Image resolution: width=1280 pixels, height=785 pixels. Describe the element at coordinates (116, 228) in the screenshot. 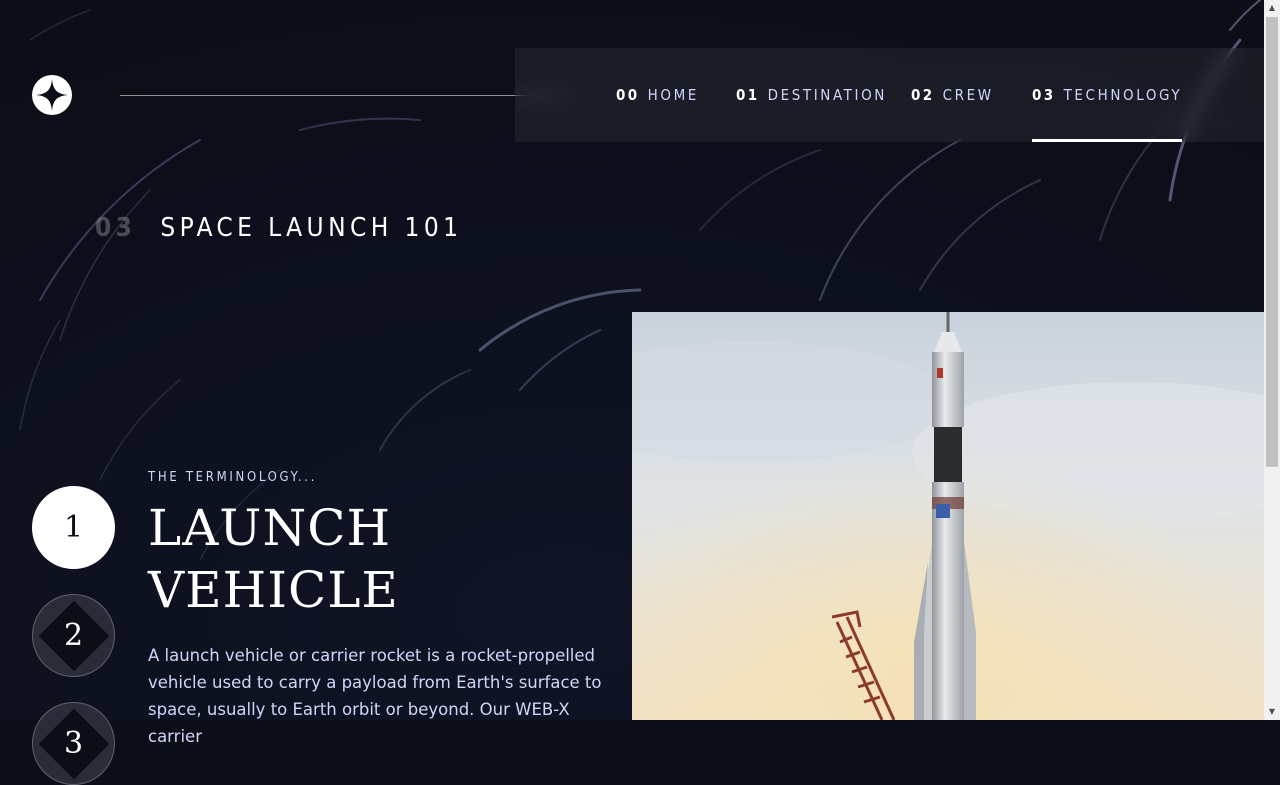

I see `page-heading-number: 03` at that location.